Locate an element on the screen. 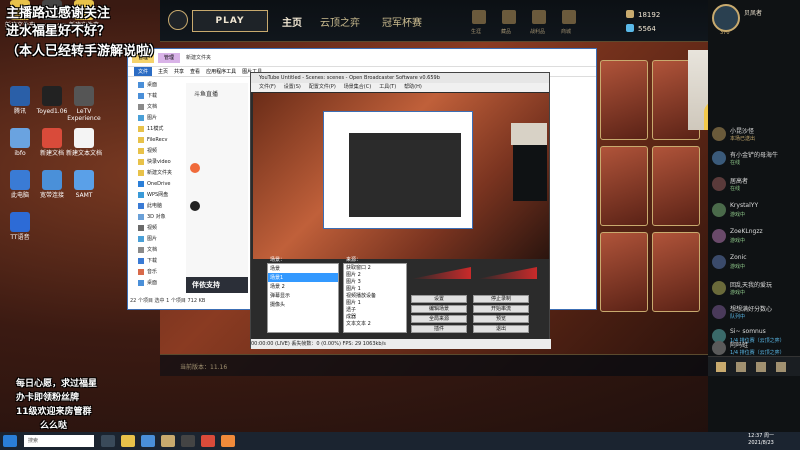  desktop-icon-newtext: 新建文本文档 is located at coordinates (84, 142).